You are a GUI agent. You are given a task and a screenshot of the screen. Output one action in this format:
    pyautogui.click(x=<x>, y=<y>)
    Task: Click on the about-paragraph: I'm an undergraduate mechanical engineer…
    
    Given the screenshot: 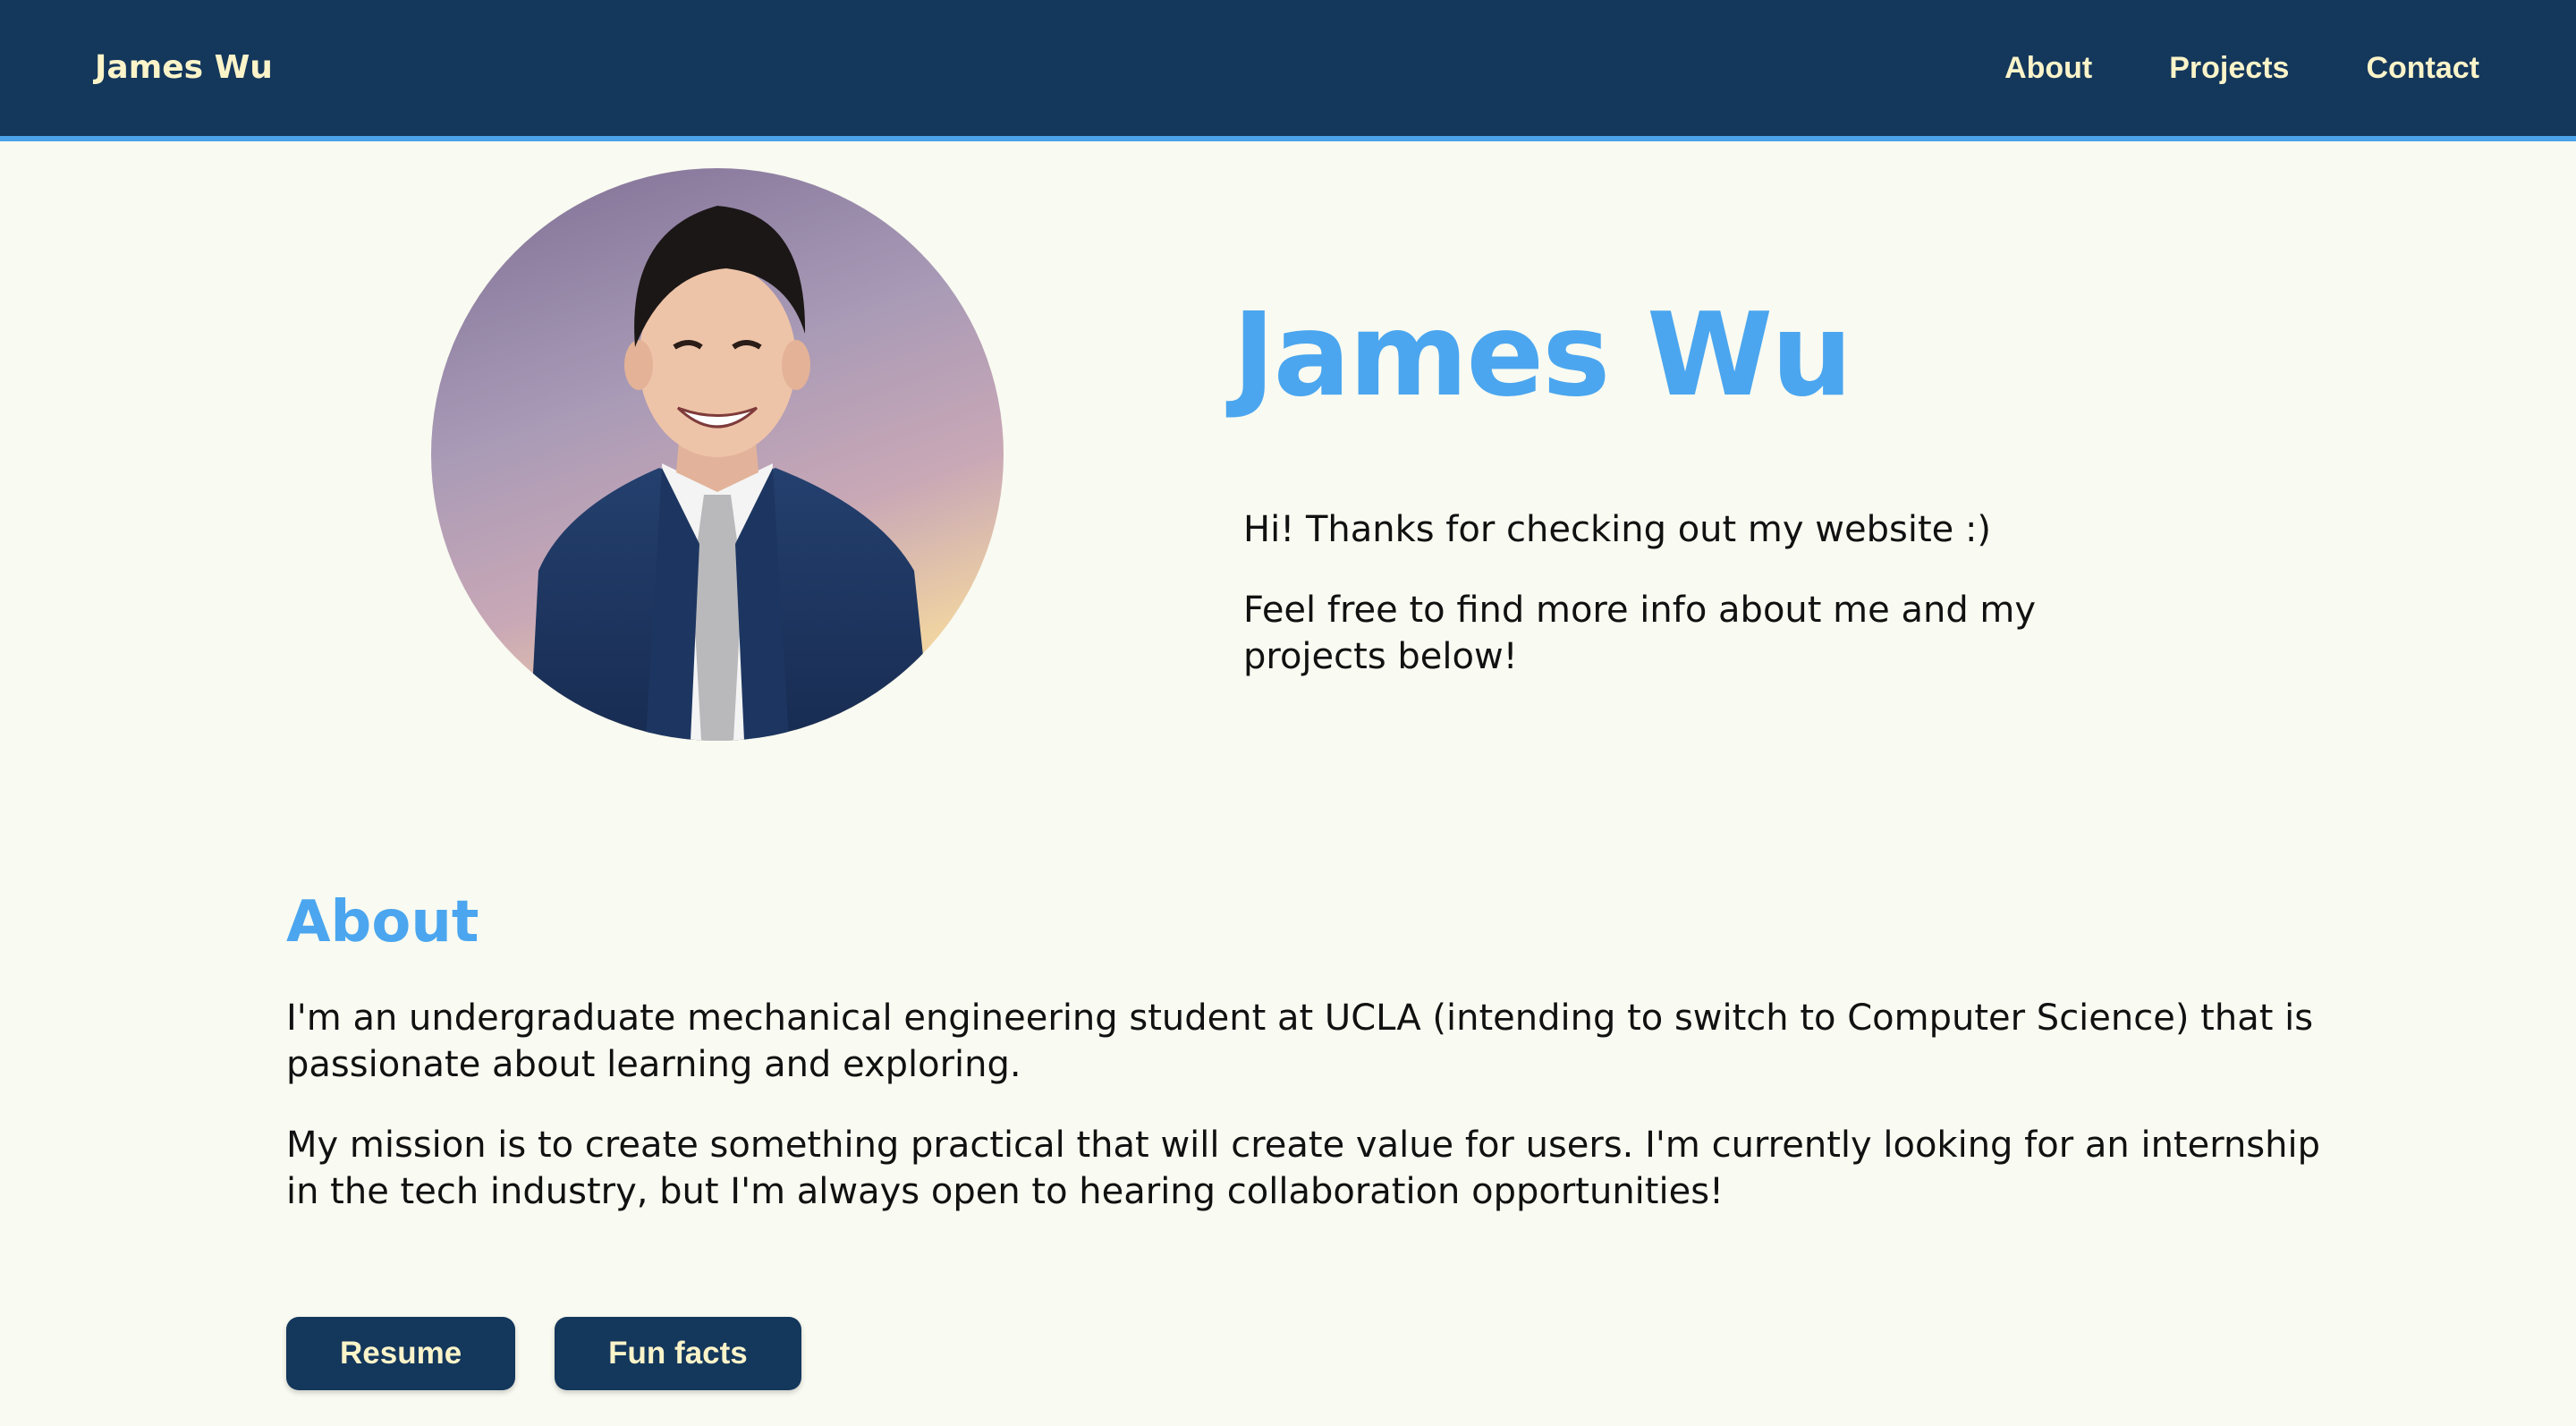 What is the action you would take?
    pyautogui.click(x=1300, y=1041)
    